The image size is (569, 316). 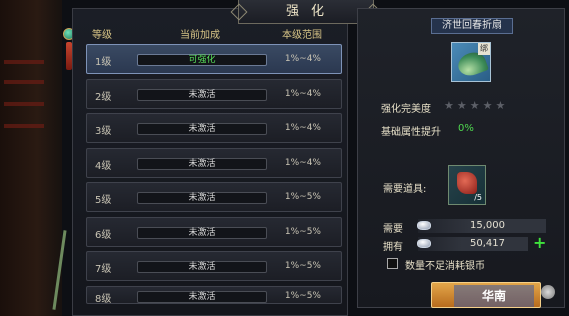 What do you see at coordinates (393, 229) in the screenshot?
I see `required-label: 需要` at bounding box center [393, 229].